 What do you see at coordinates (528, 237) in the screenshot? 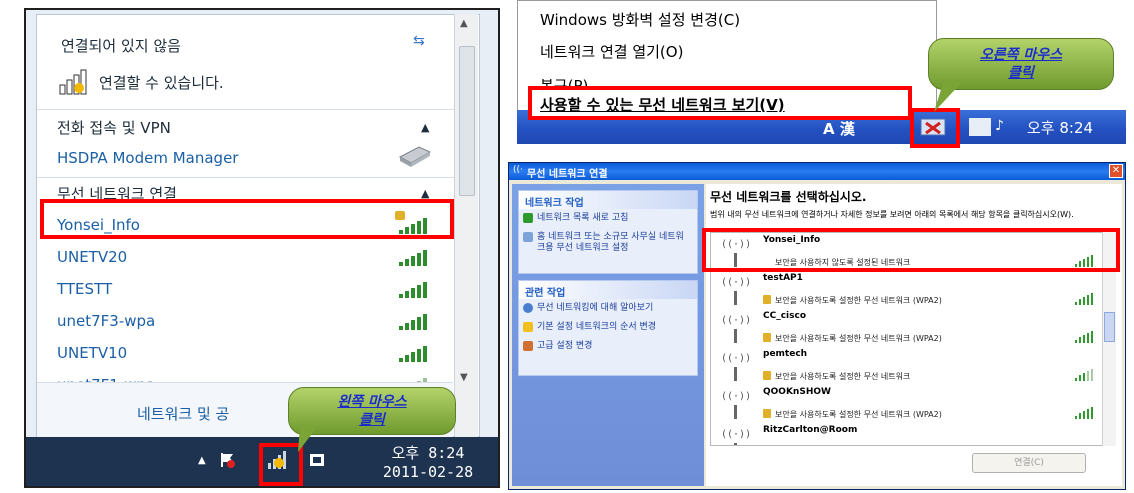
I see `wizard-icon` at bounding box center [528, 237].